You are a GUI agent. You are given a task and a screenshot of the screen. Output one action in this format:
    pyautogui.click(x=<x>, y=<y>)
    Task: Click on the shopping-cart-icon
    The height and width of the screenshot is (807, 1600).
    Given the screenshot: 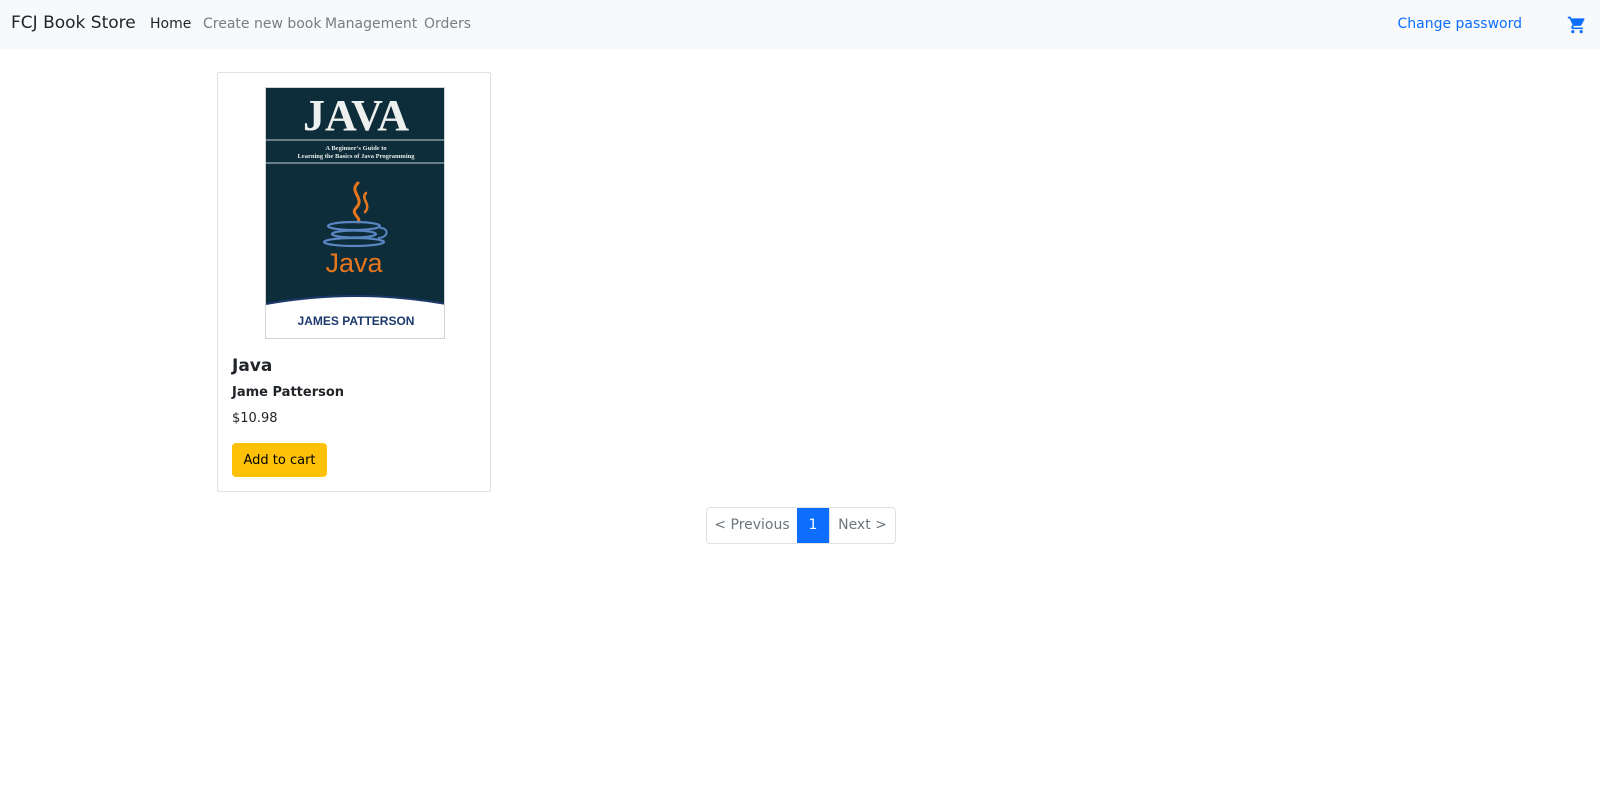 What is the action you would take?
    pyautogui.click(x=1577, y=25)
    